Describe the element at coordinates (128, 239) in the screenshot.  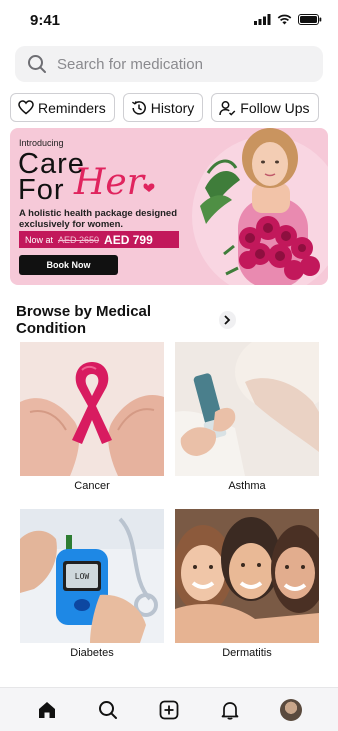
I see `price-new: AED 799` at that location.